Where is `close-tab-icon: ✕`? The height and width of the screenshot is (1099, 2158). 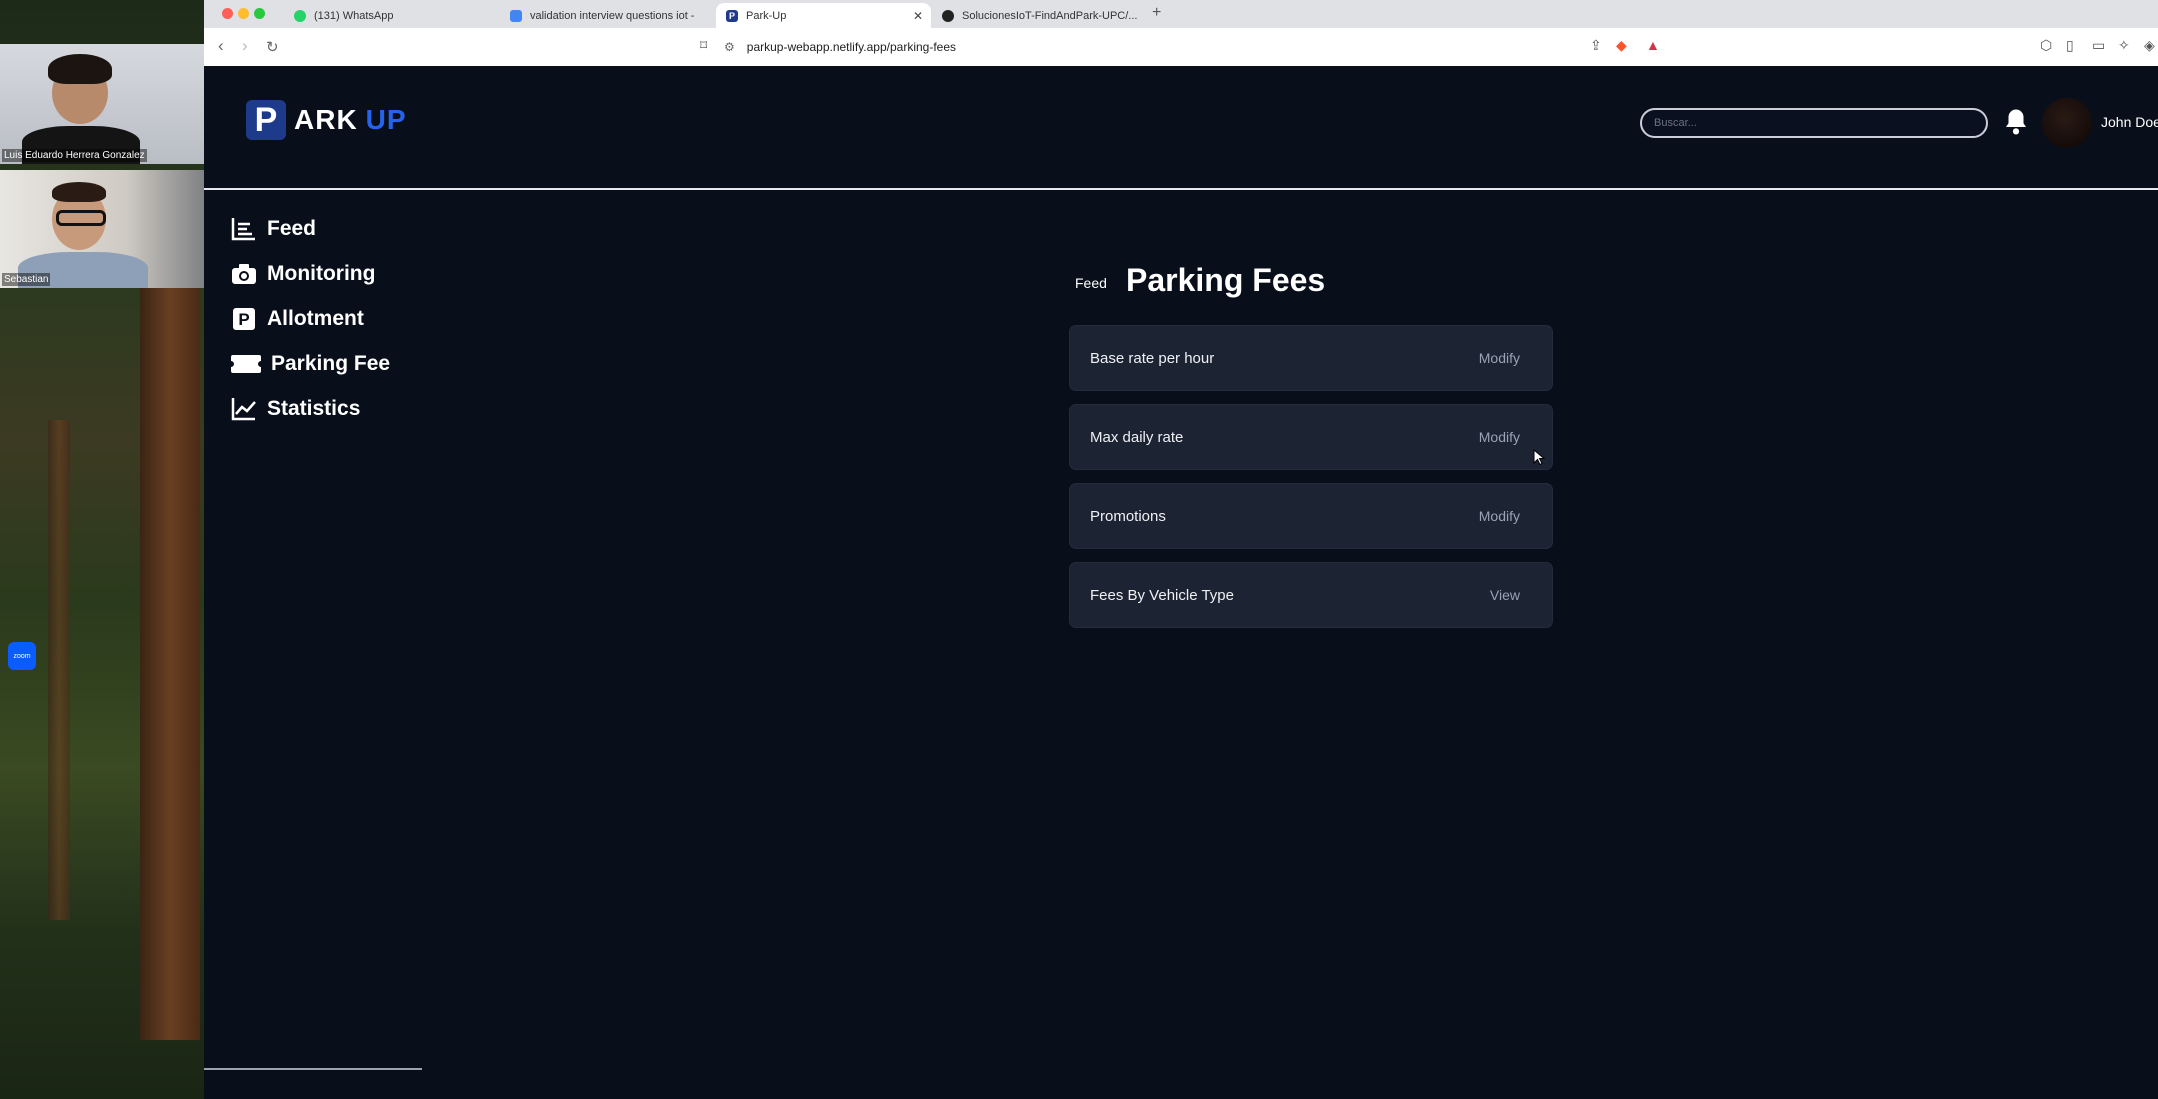 close-tab-icon: ✕ is located at coordinates (918, 16).